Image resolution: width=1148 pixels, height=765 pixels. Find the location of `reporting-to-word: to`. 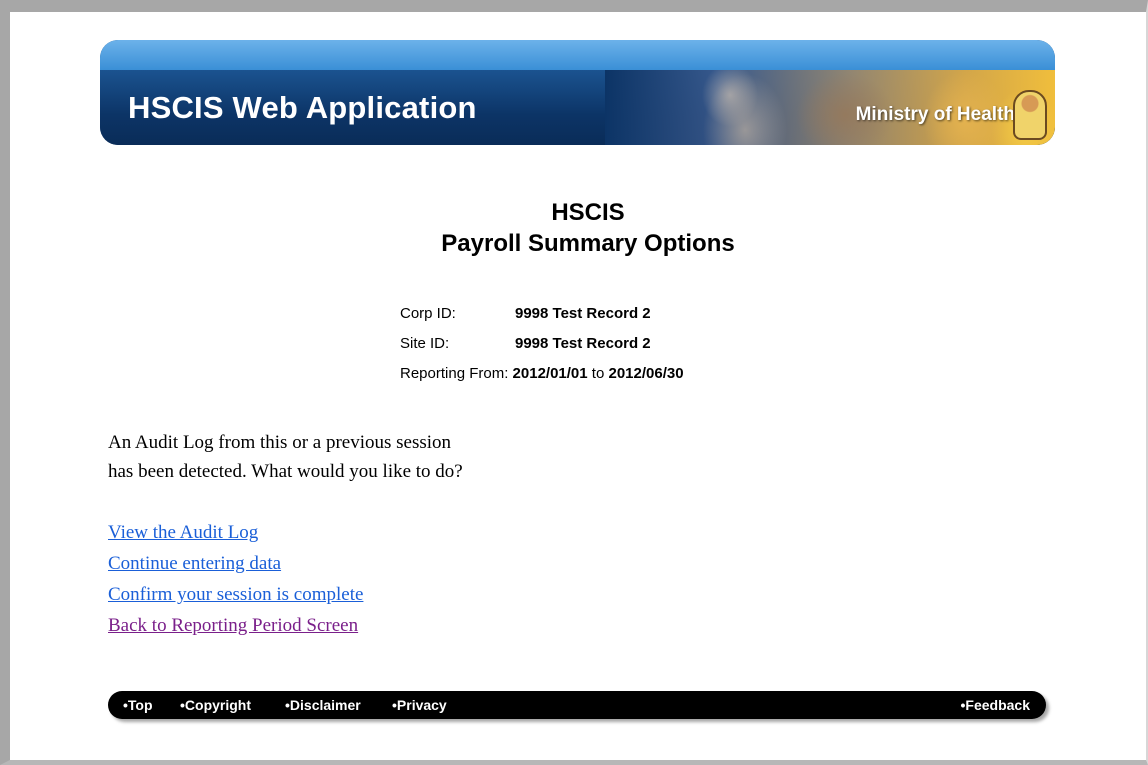

reporting-to-word: to is located at coordinates (598, 373).